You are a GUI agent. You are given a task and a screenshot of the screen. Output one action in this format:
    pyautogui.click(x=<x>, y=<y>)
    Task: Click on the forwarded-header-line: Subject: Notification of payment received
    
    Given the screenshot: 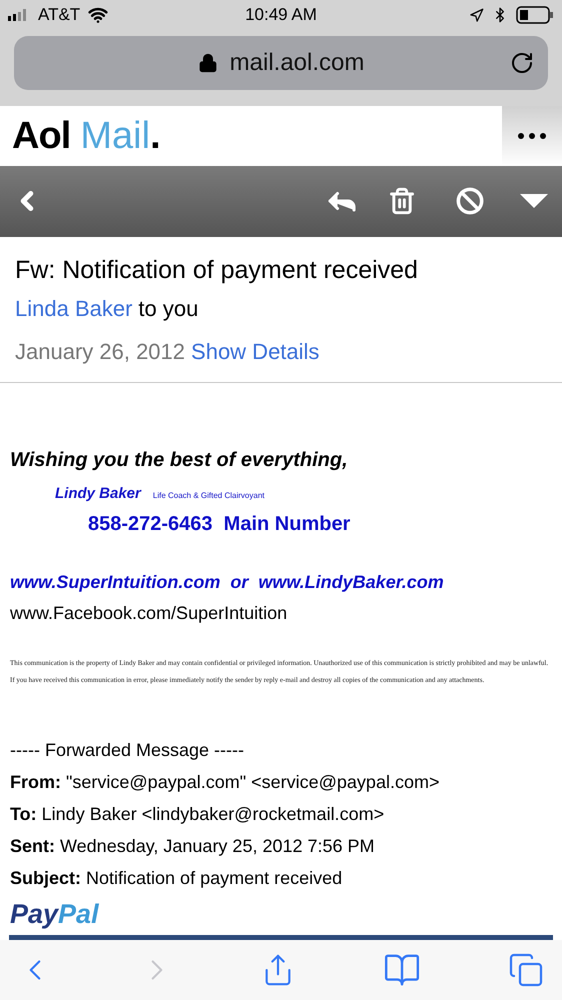 What is the action you would take?
    pyautogui.click(x=177, y=878)
    